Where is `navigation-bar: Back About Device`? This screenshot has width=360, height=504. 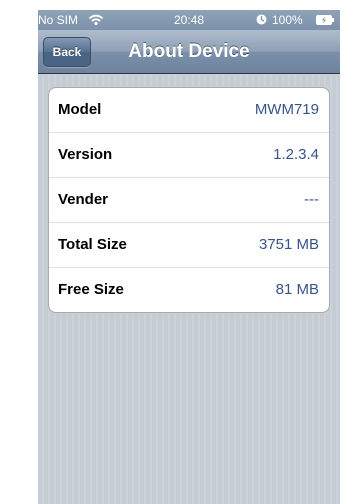
navigation-bar: Back About Device is located at coordinates (189, 52).